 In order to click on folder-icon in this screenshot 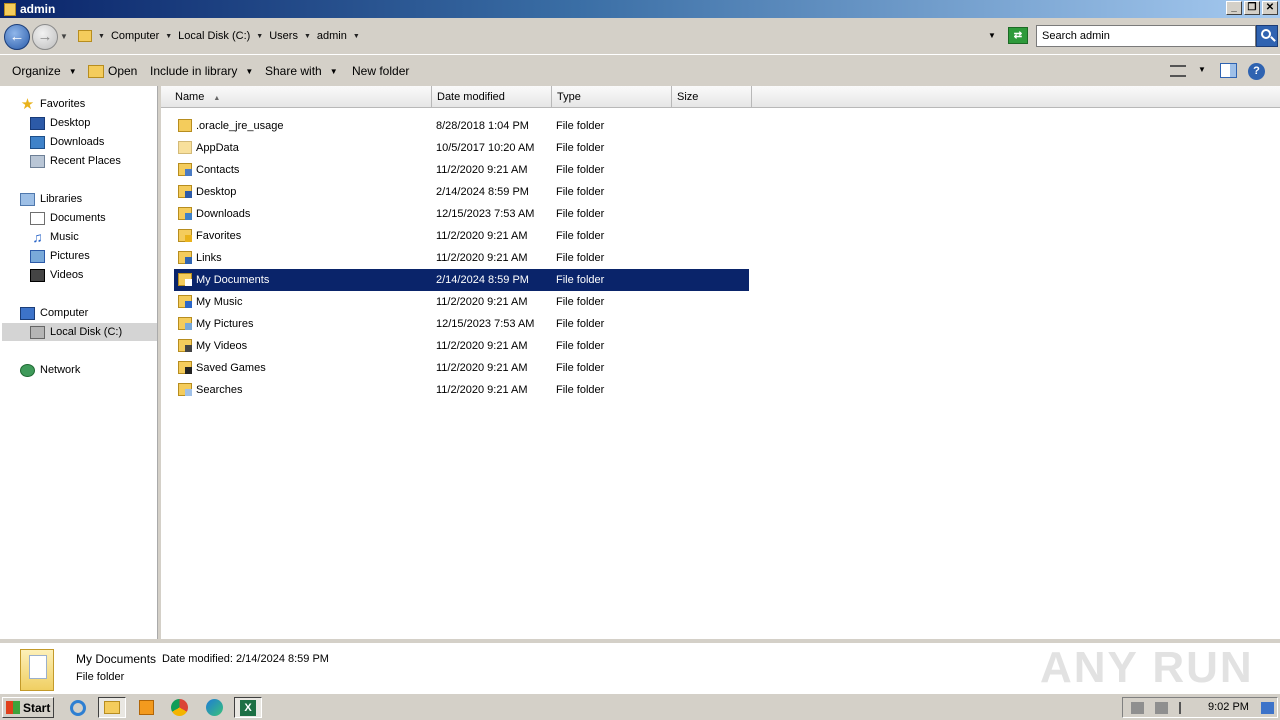, I will do `click(185, 125)`.